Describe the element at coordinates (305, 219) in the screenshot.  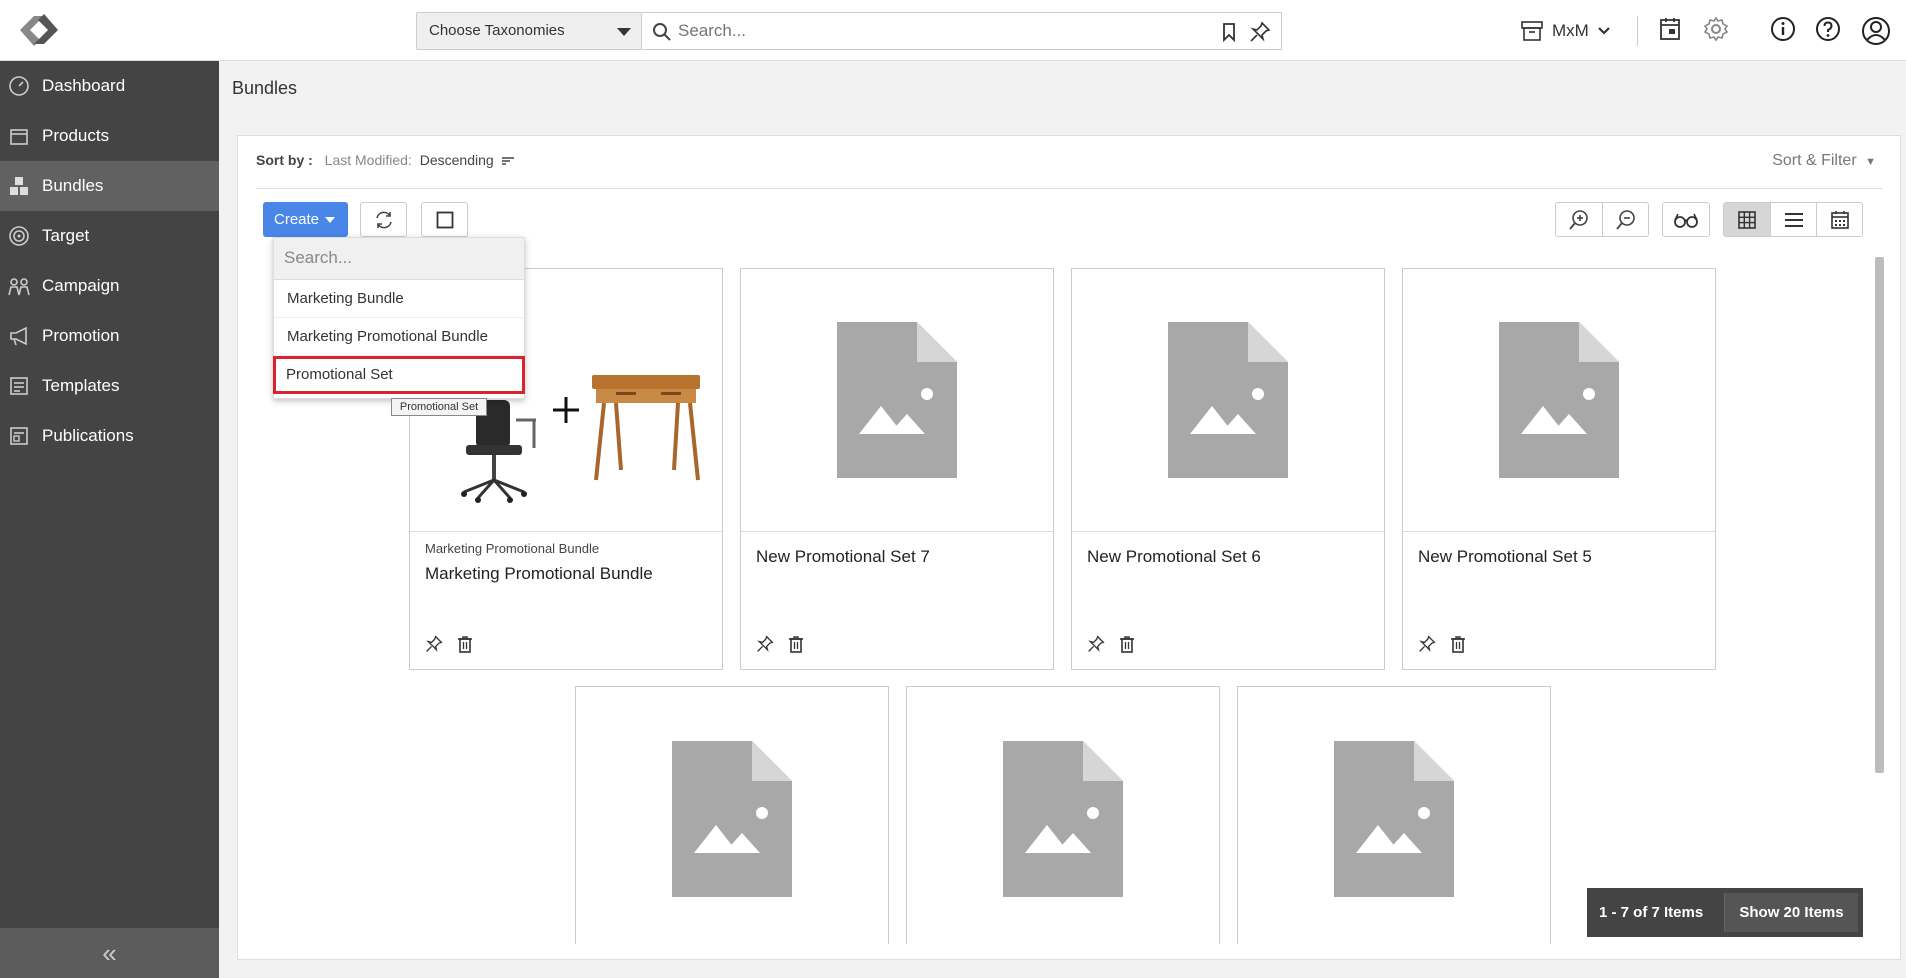
I see `create-button: Create` at that location.